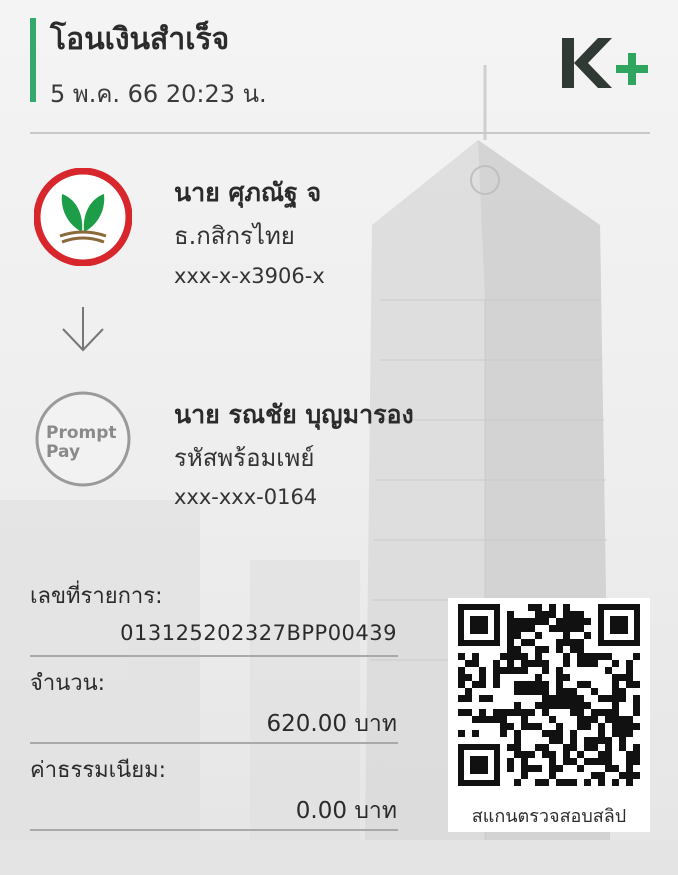 Image resolution: width=678 pixels, height=875 pixels. Describe the element at coordinates (140, 39) in the screenshot. I see `page-title: โอนเงินสำเร็จ` at that location.